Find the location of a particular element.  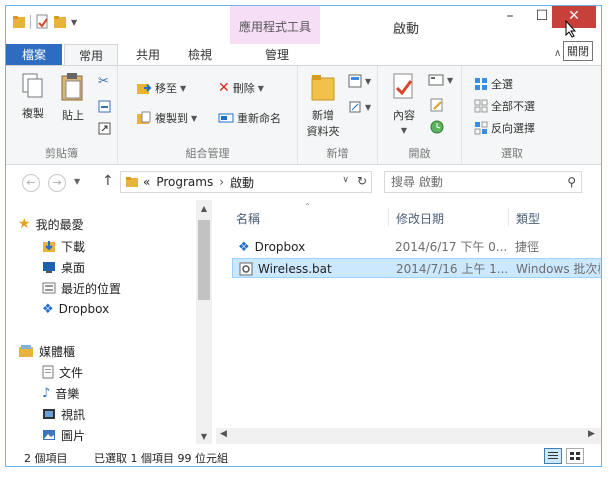

scroll-right-chevron-icon: ▶ is located at coordinates (591, 434).